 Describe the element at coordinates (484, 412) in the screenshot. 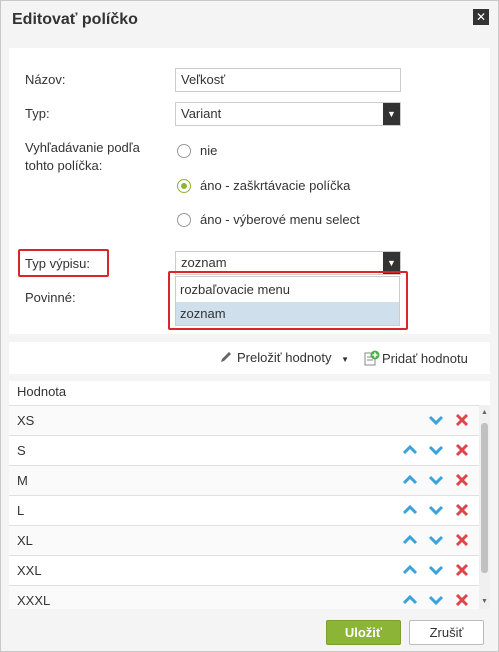

I see `scroll-up-icon: ▲` at that location.